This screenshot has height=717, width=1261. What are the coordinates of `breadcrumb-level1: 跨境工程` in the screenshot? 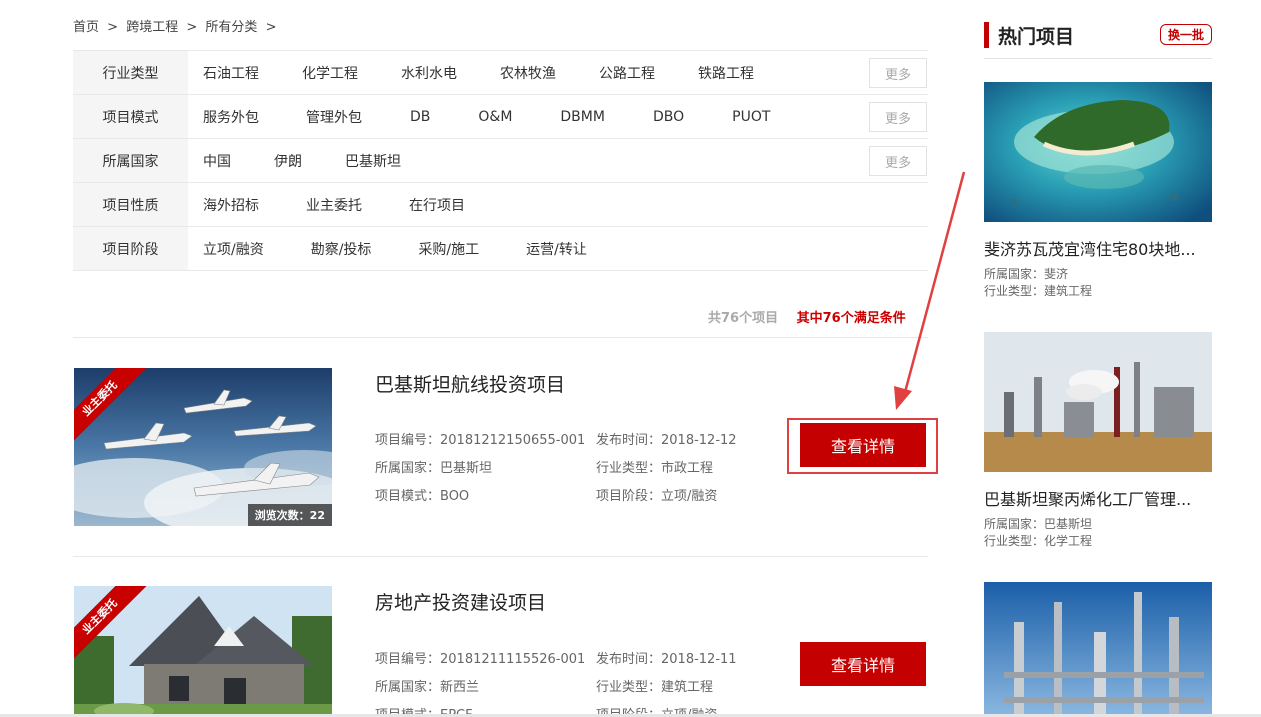 It's located at (152, 27).